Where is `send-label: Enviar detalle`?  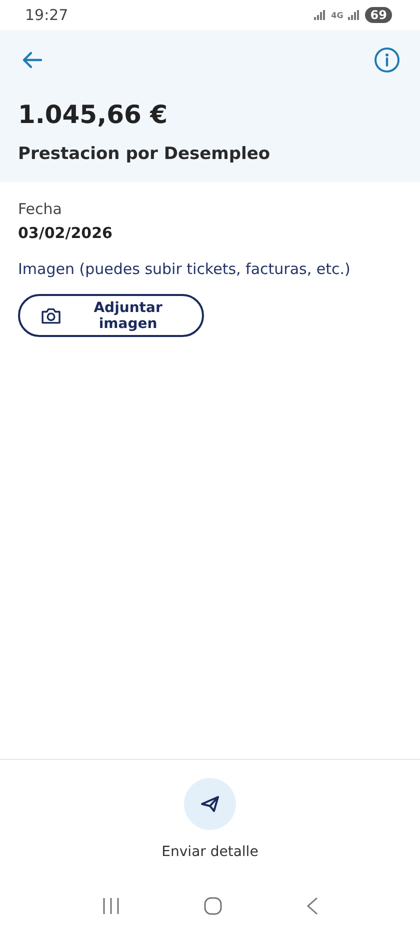
send-label: Enviar detalle is located at coordinates (210, 852).